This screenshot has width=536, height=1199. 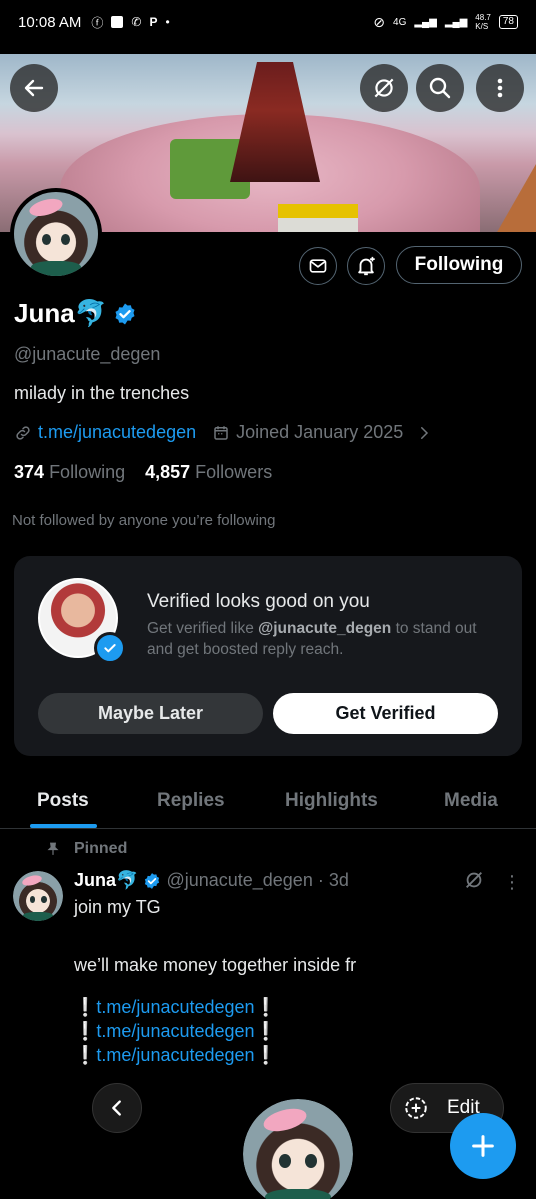 I want to click on speed-readout: 48.7 K/S, so click(x=483, y=22).